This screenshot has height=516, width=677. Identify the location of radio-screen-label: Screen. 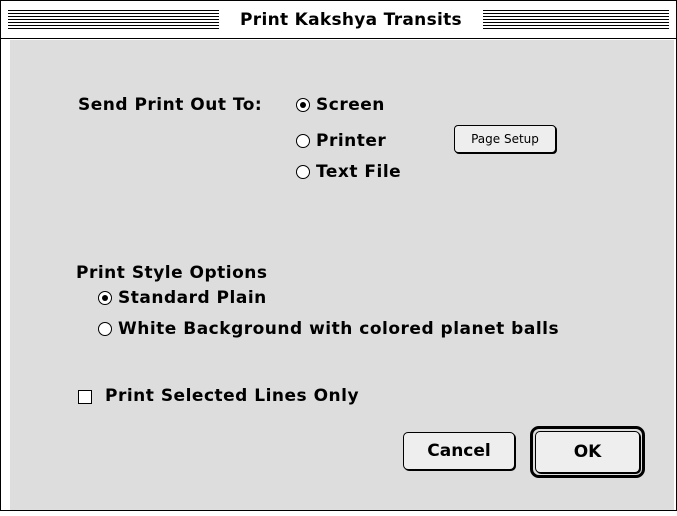
(350, 105).